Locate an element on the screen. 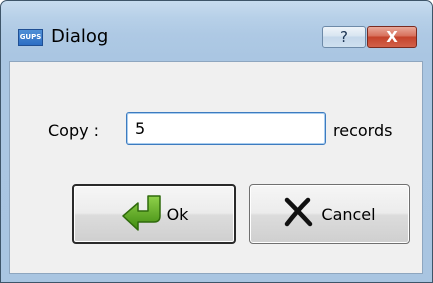 Image resolution: width=433 pixels, height=283 pixels. copy-label: Copy : is located at coordinates (74, 130).